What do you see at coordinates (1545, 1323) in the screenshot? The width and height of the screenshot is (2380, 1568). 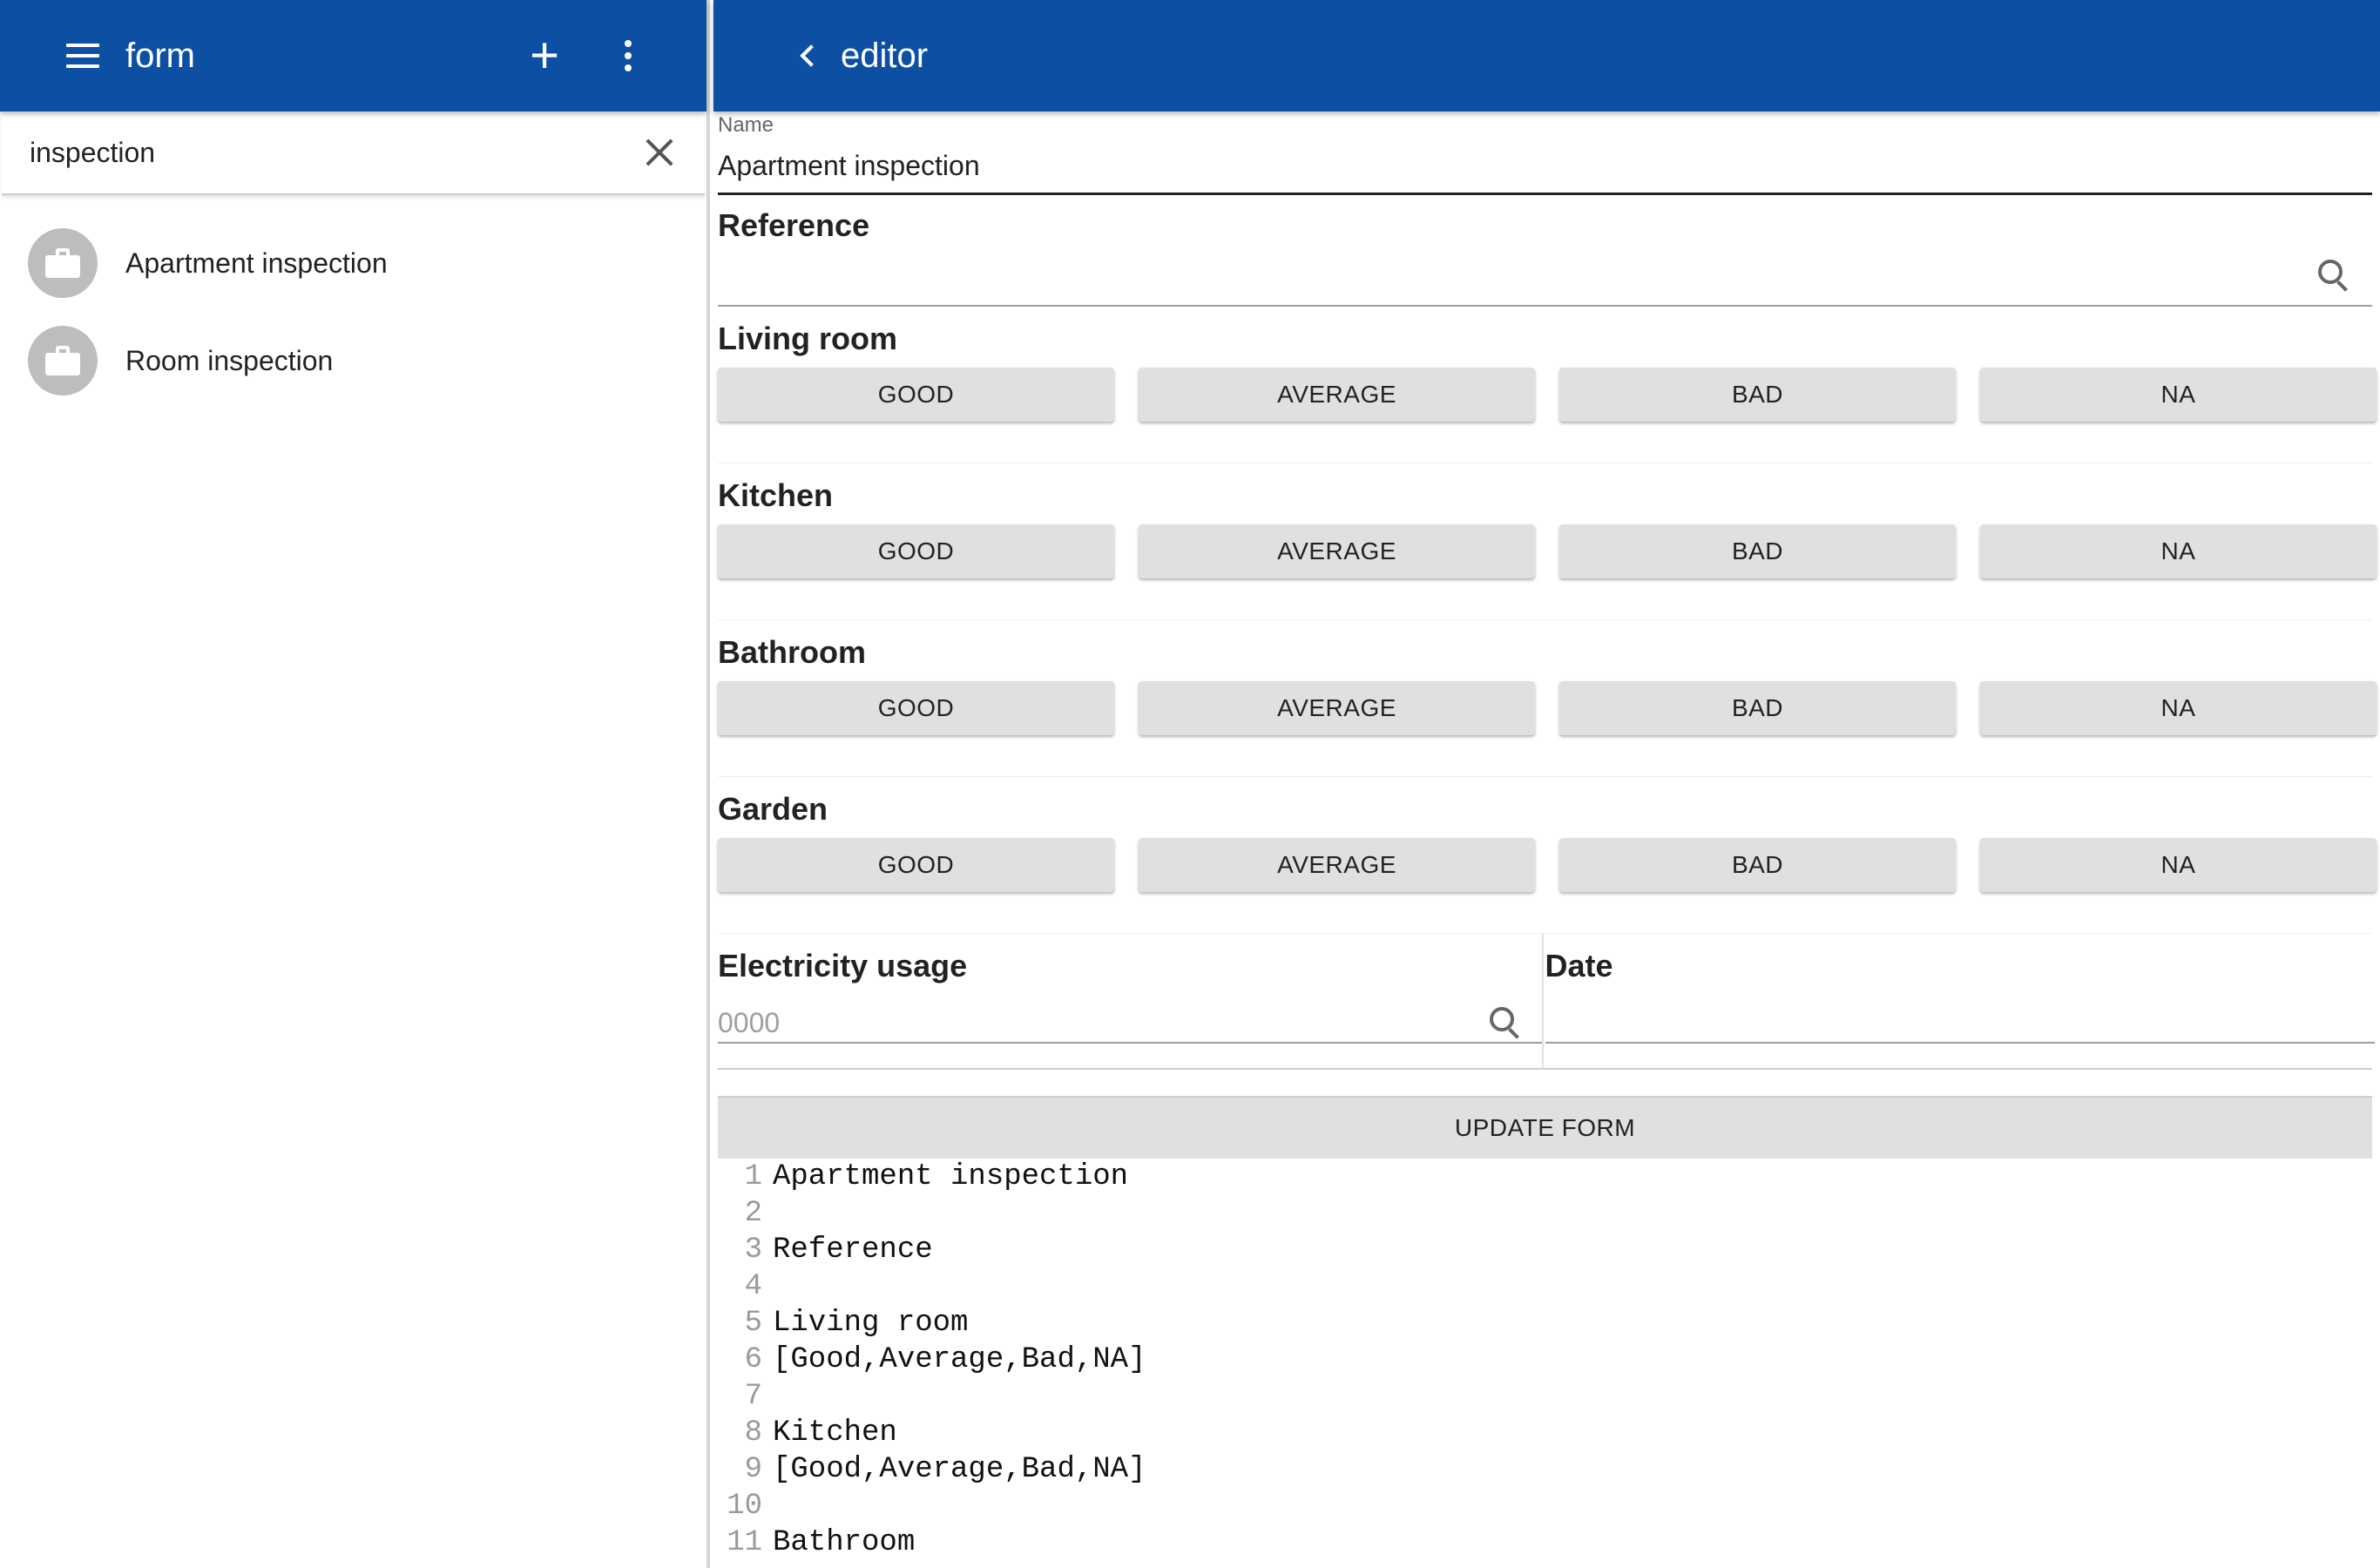 I see `code-line: 5 Living room` at bounding box center [1545, 1323].